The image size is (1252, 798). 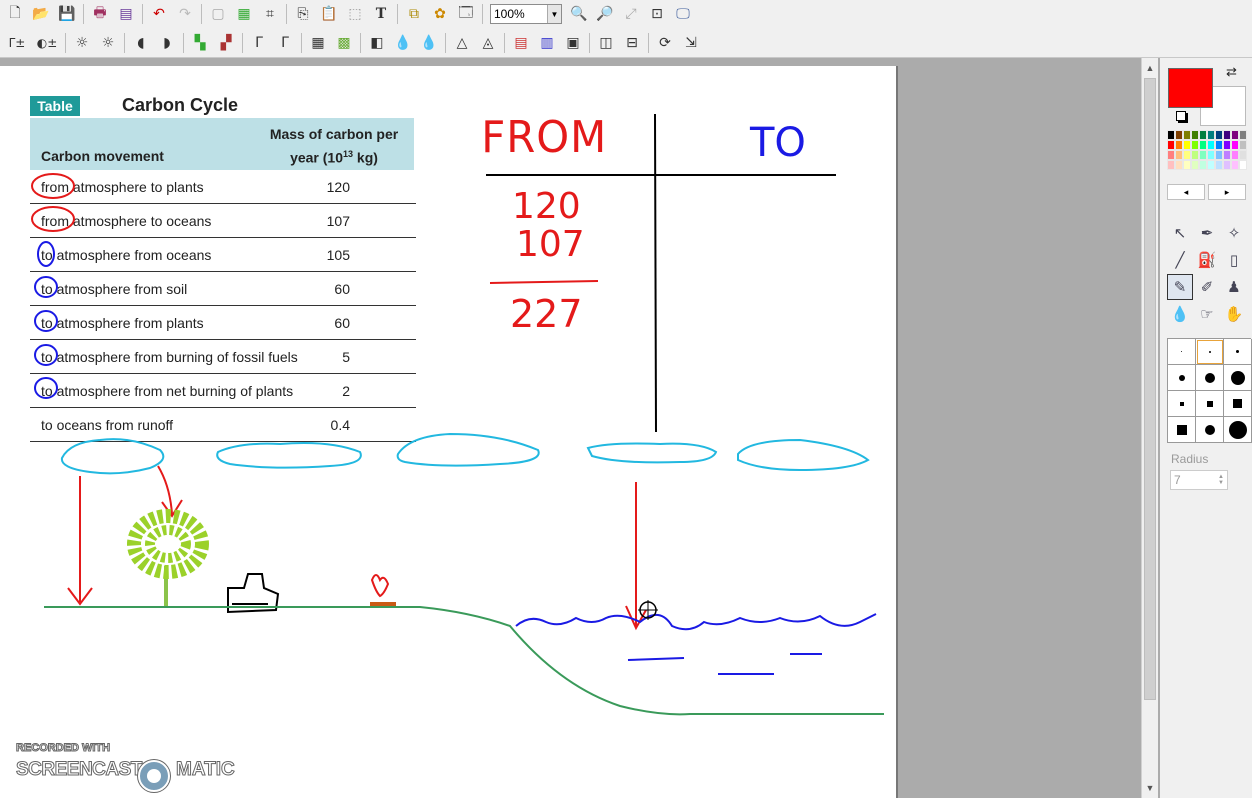 I want to click on save-icon: 💾, so click(x=67, y=14).